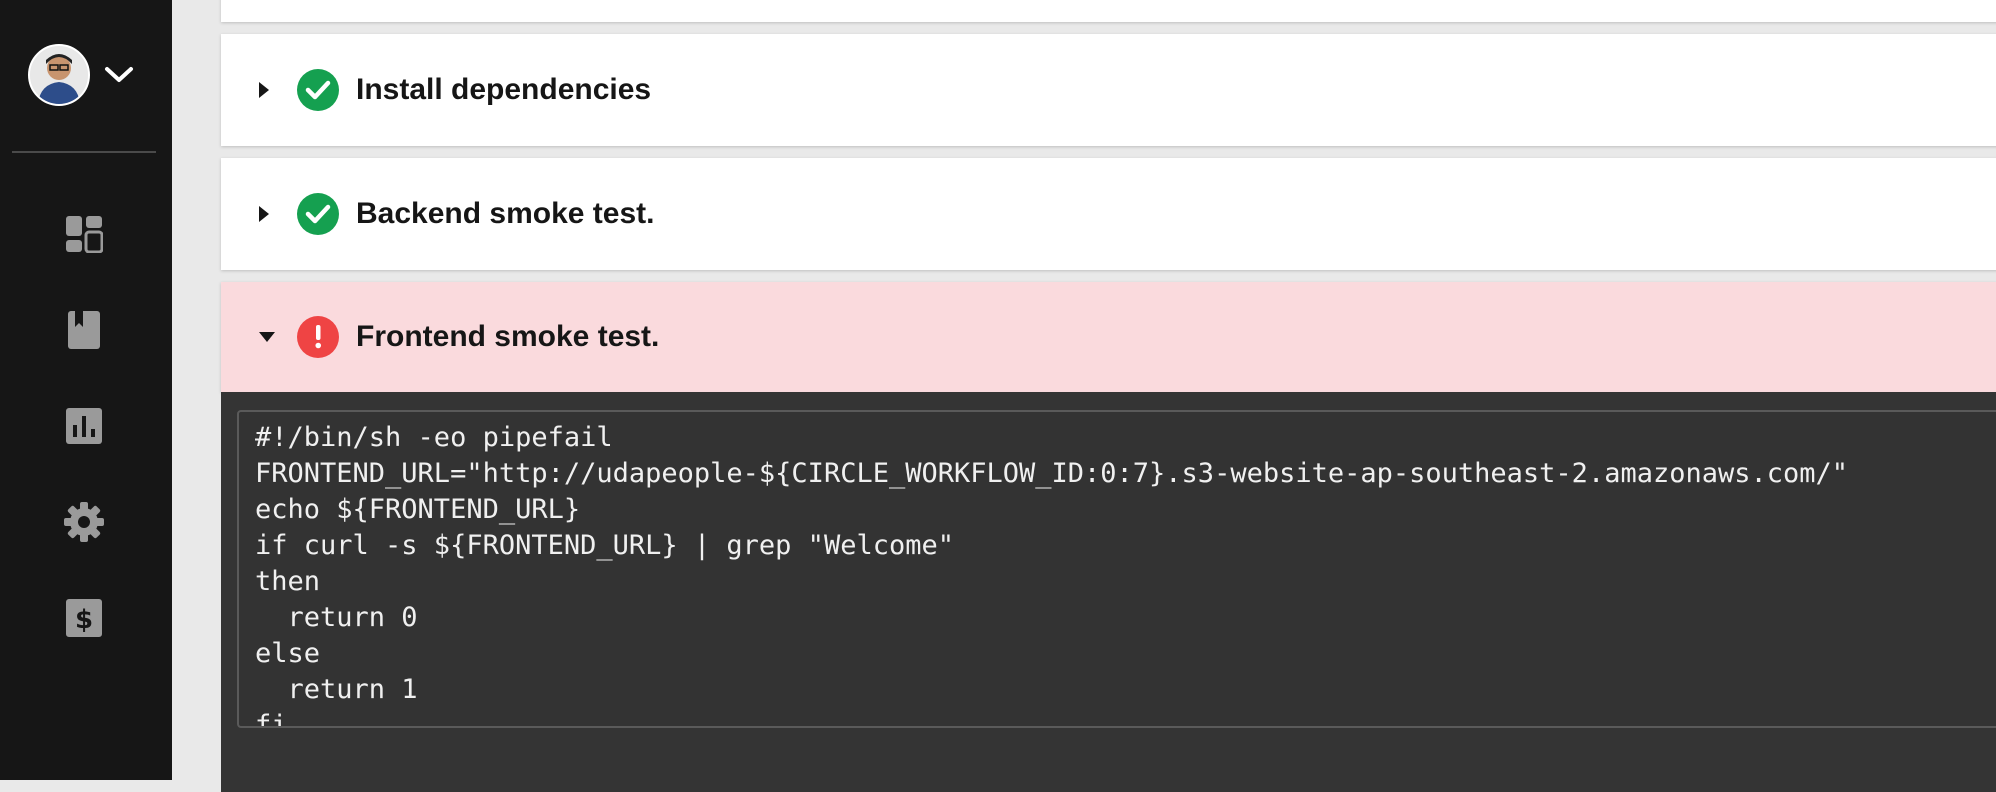  Describe the element at coordinates (508, 336) in the screenshot. I see `step-title: Frontend smoke test.` at that location.